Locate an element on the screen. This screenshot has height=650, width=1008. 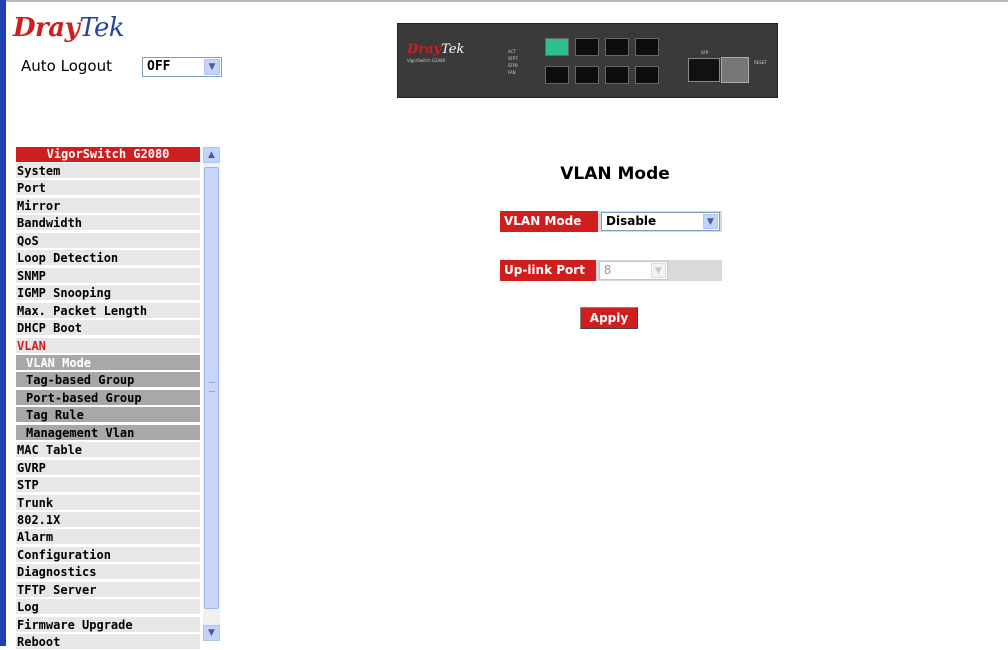
sidebar-item-vlan: VLAN is located at coordinates (108, 345).